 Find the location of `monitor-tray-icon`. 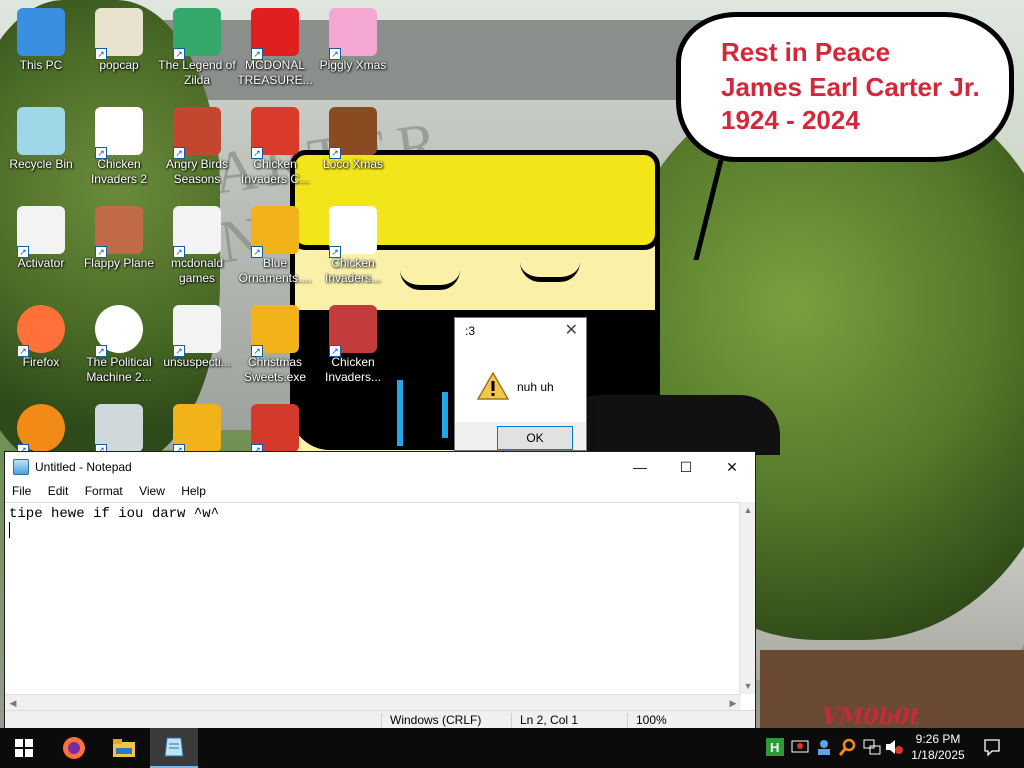

monitor-tray-icon is located at coordinates (800, 747).